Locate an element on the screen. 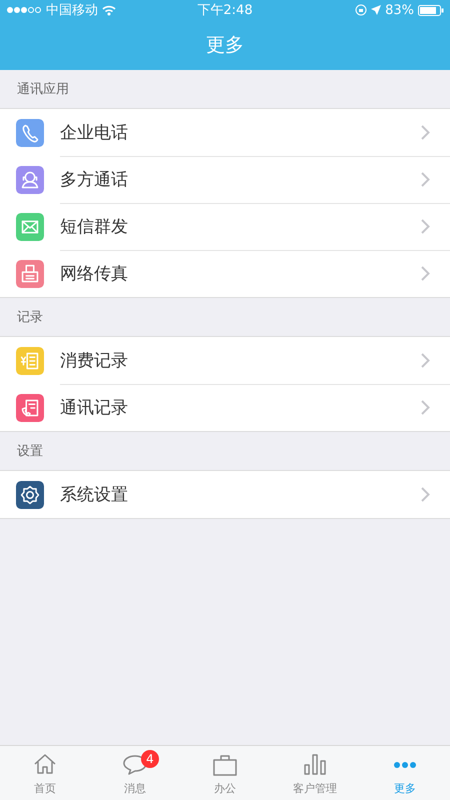 This screenshot has height=800, width=450. location-arrow-icon is located at coordinates (376, 10).